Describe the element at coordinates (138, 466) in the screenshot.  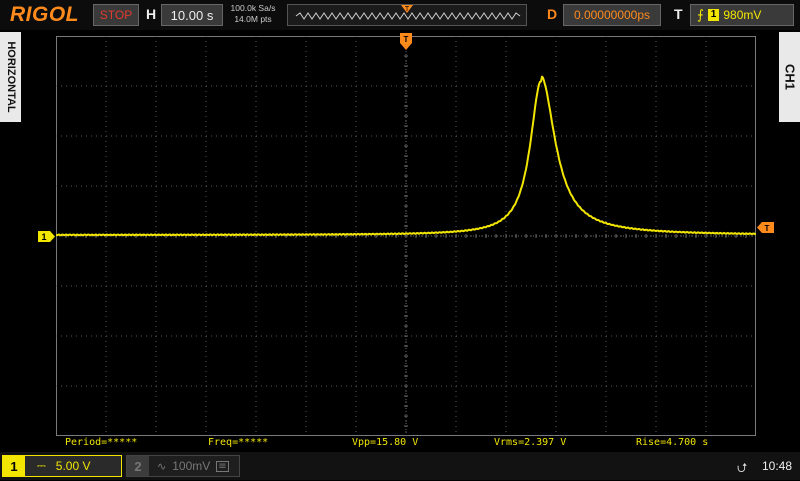
I see `ch2-number: 2` at that location.